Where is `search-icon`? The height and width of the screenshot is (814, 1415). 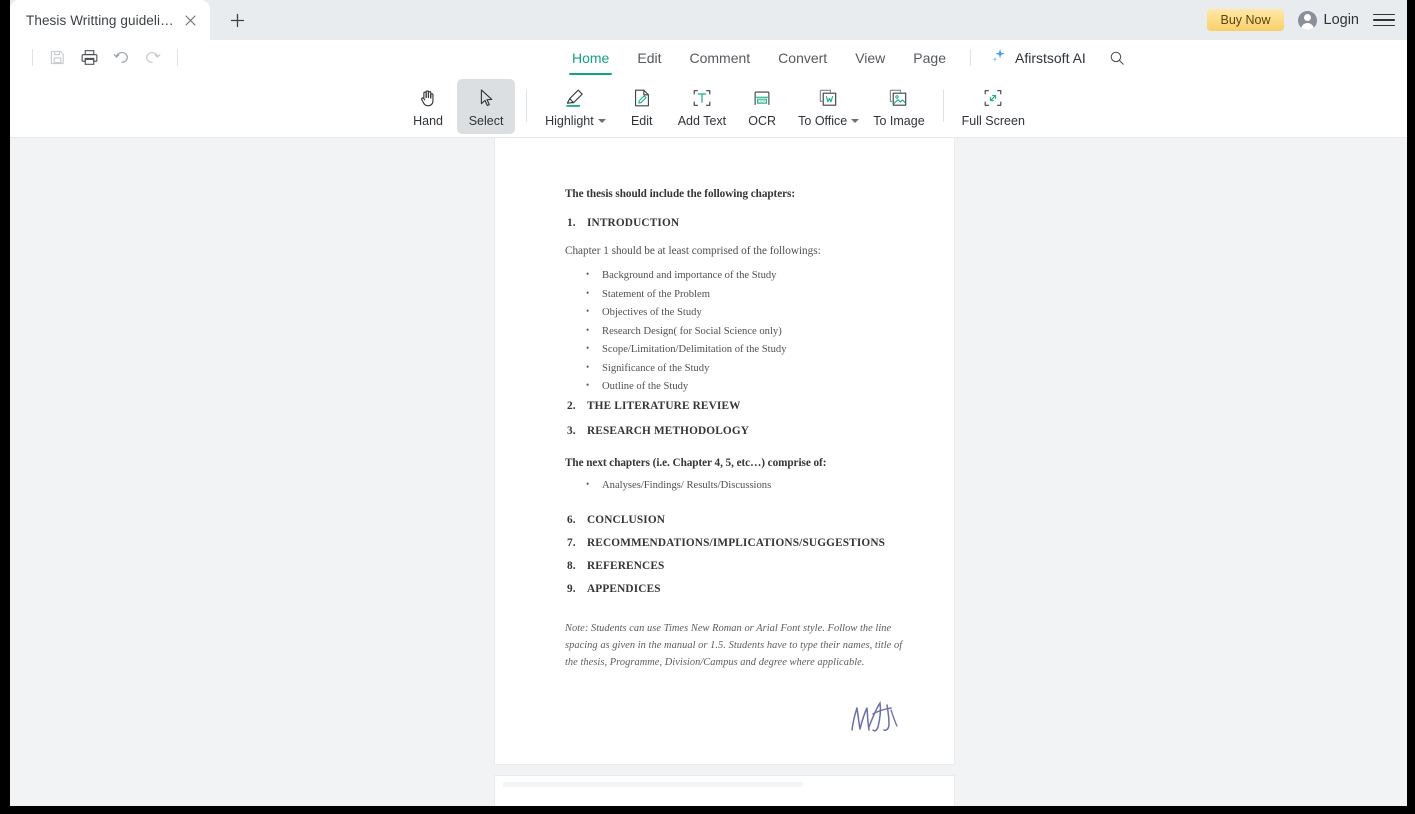 search-icon is located at coordinates (1117, 58).